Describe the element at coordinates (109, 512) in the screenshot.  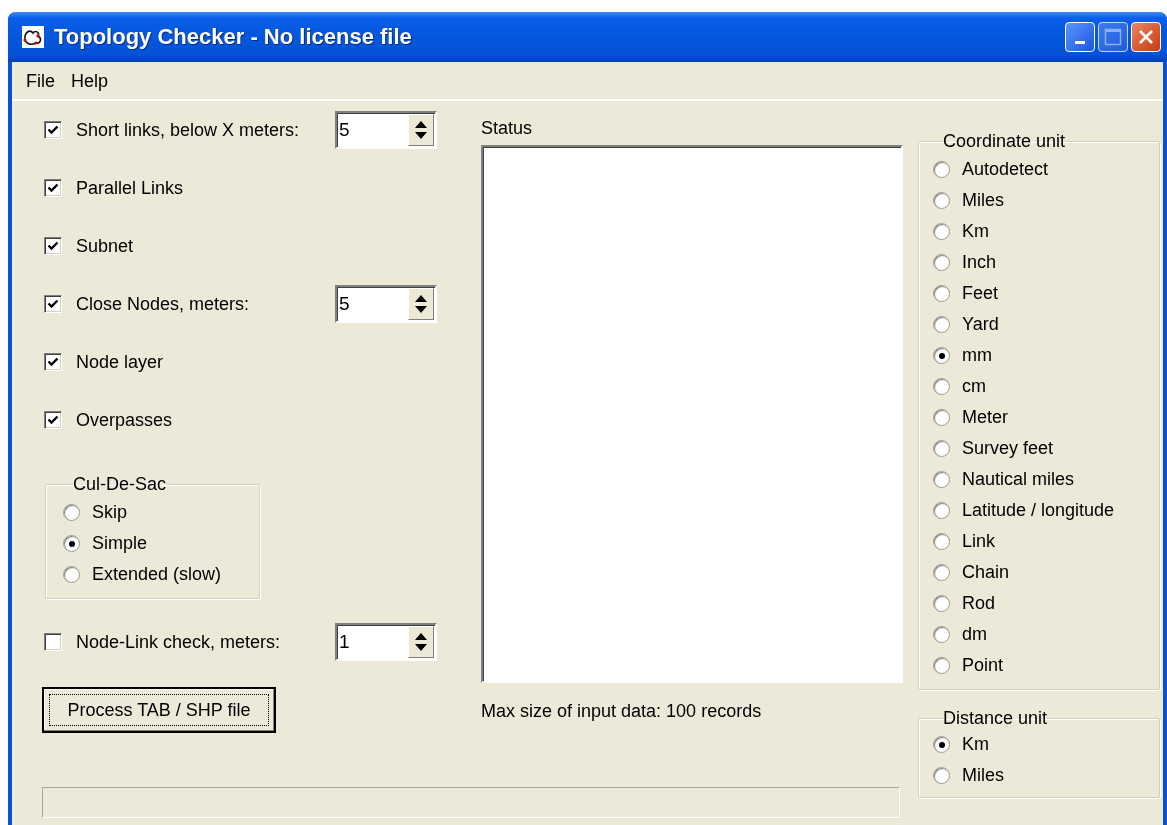
I see `radio-label: Skip` at that location.